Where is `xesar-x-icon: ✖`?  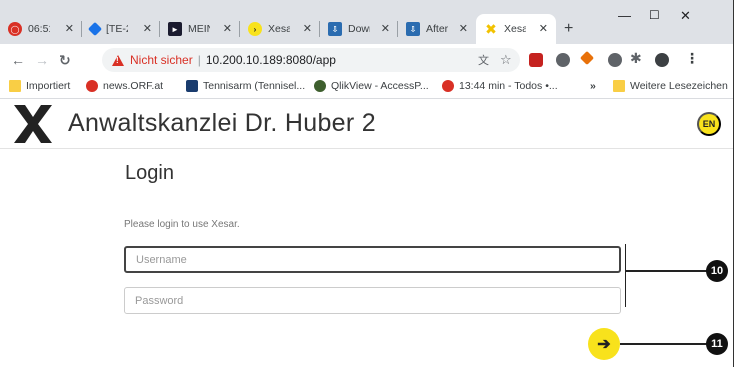
xesar-x-icon: ✖ is located at coordinates (491, 28).